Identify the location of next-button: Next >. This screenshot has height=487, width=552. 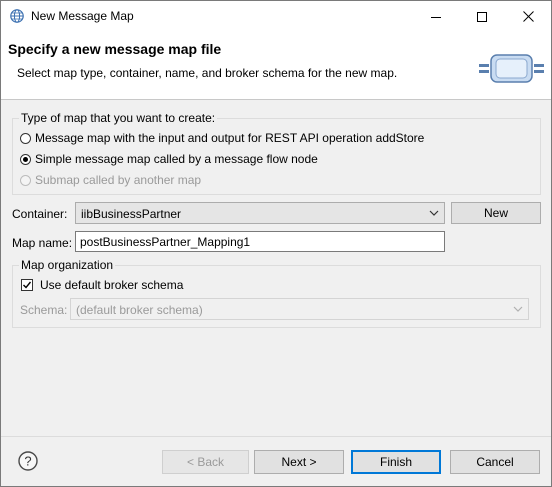
(299, 462).